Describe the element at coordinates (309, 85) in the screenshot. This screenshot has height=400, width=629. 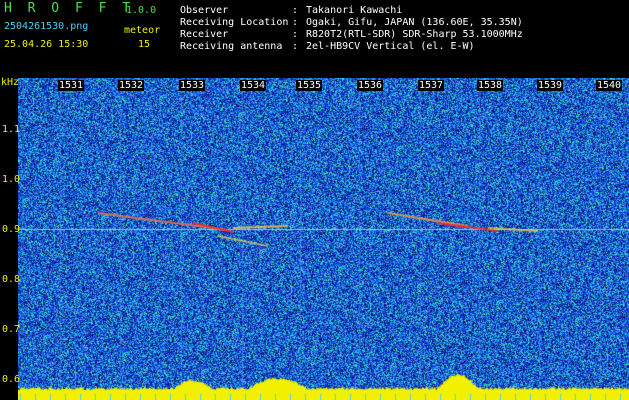
I see `x-tick-1535: 1535` at that location.